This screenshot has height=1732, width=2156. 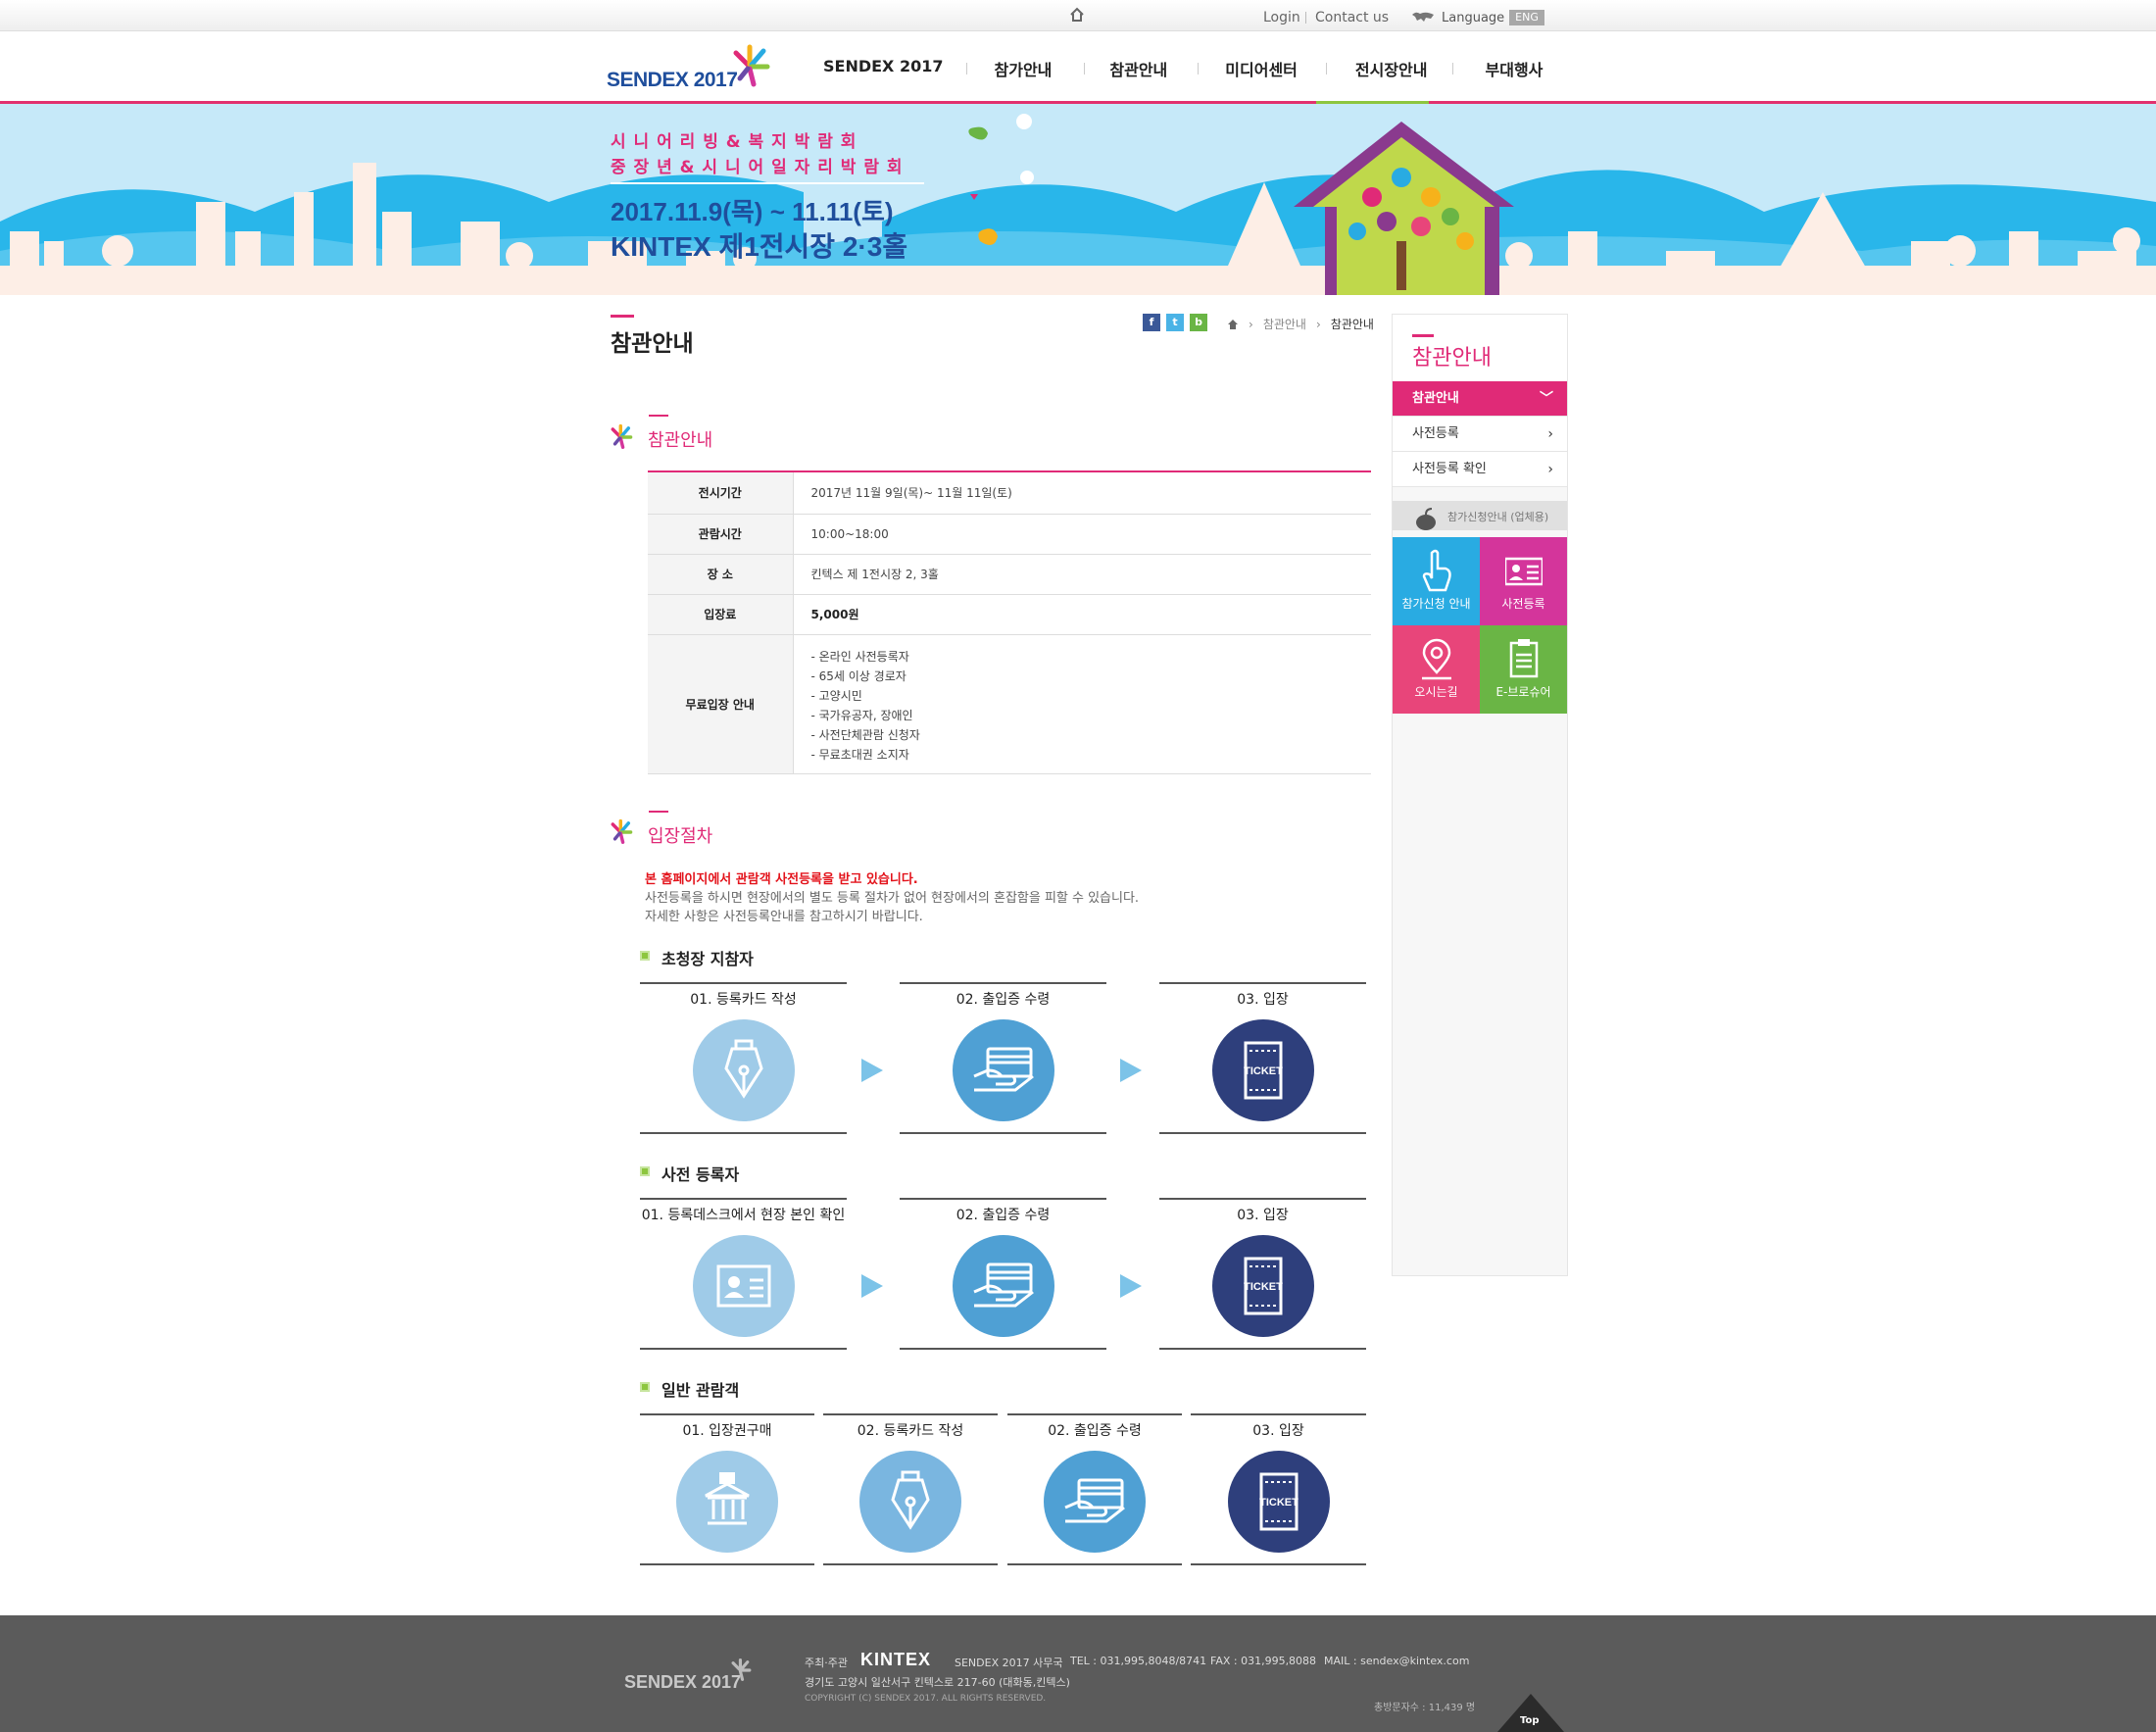 What do you see at coordinates (1397, 1661) in the screenshot?
I see `footer-mail: MAIL : sendex@kintex.com` at bounding box center [1397, 1661].